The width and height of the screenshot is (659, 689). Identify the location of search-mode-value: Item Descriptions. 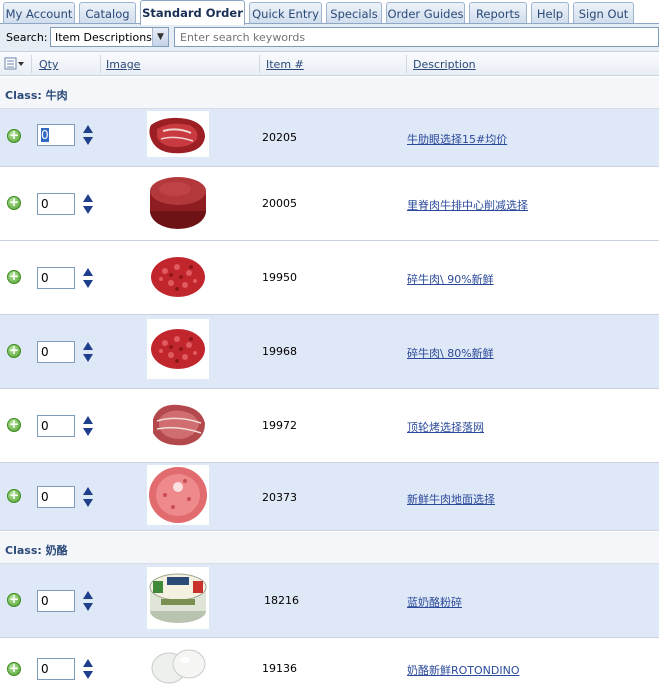
(103, 37).